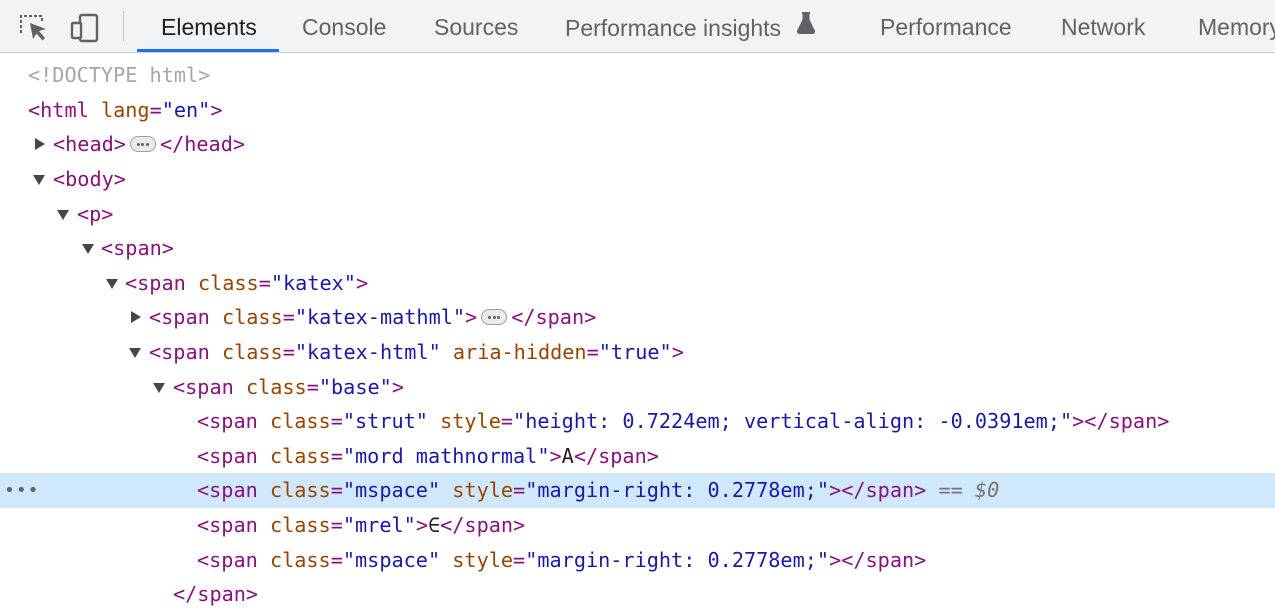  I want to click on attr-value: "true", so click(635, 352).